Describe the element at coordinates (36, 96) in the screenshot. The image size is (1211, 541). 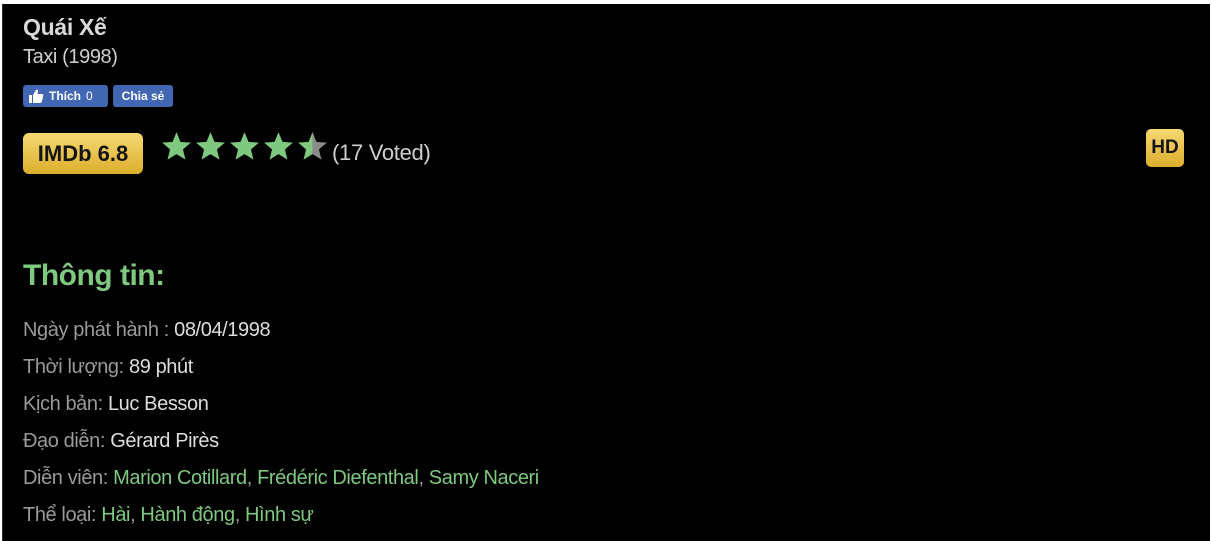
I see `thumbs-up-icon` at that location.